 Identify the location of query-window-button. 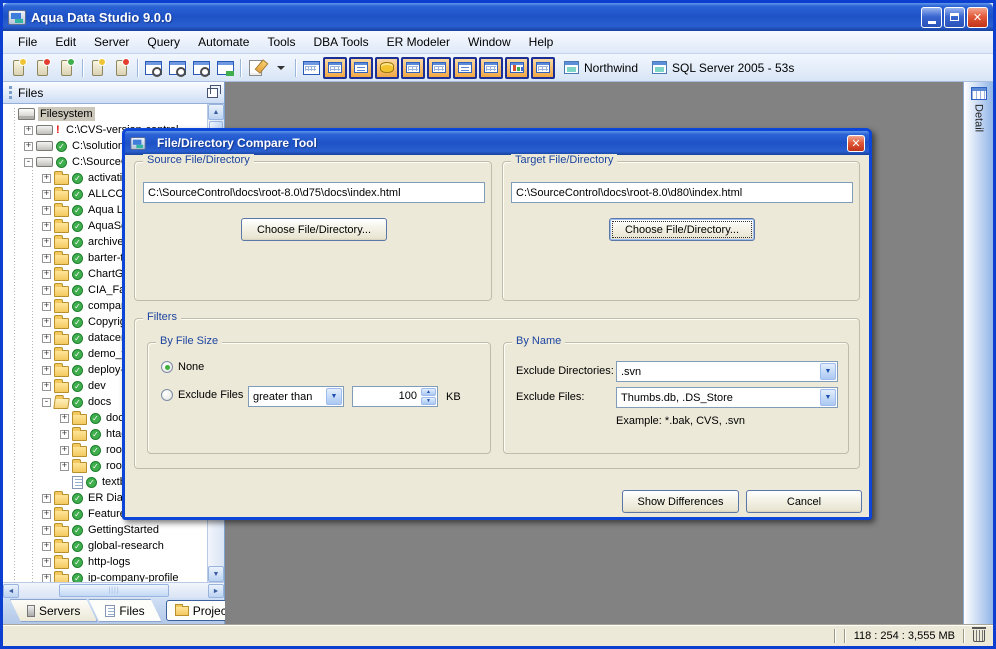
(177, 67).